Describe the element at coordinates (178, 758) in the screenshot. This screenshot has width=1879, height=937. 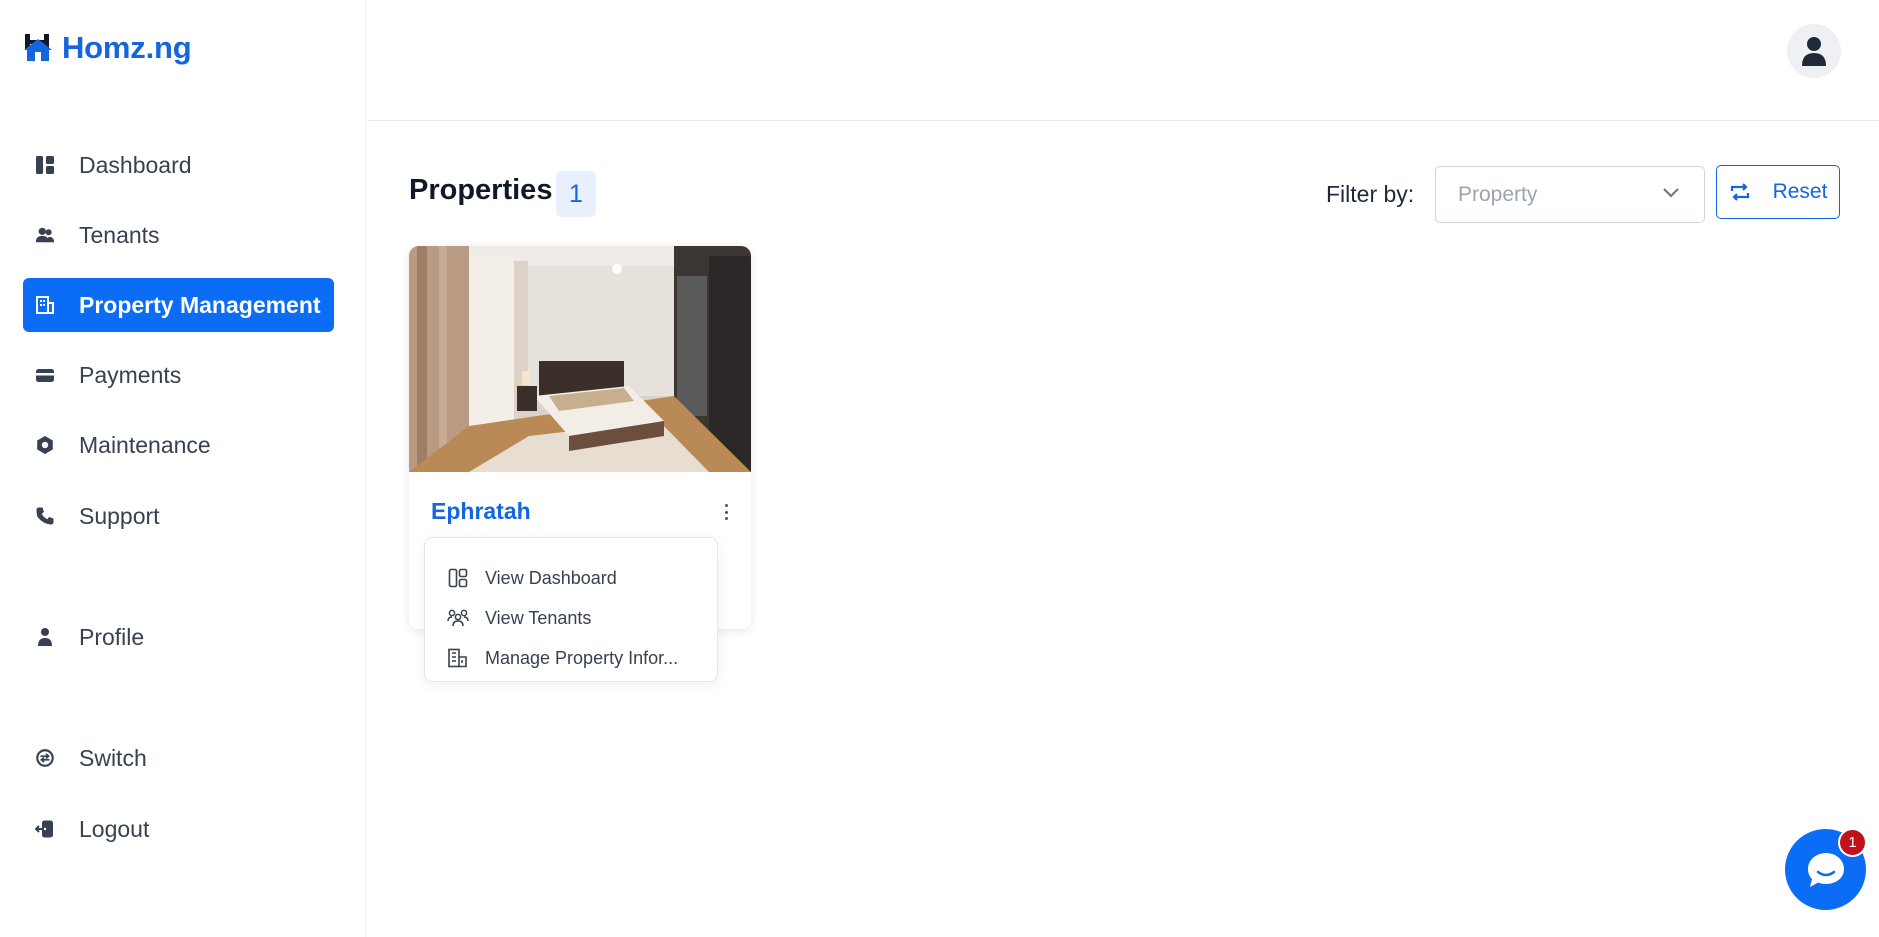
I see `sidebar-item-switch: Switch` at that location.